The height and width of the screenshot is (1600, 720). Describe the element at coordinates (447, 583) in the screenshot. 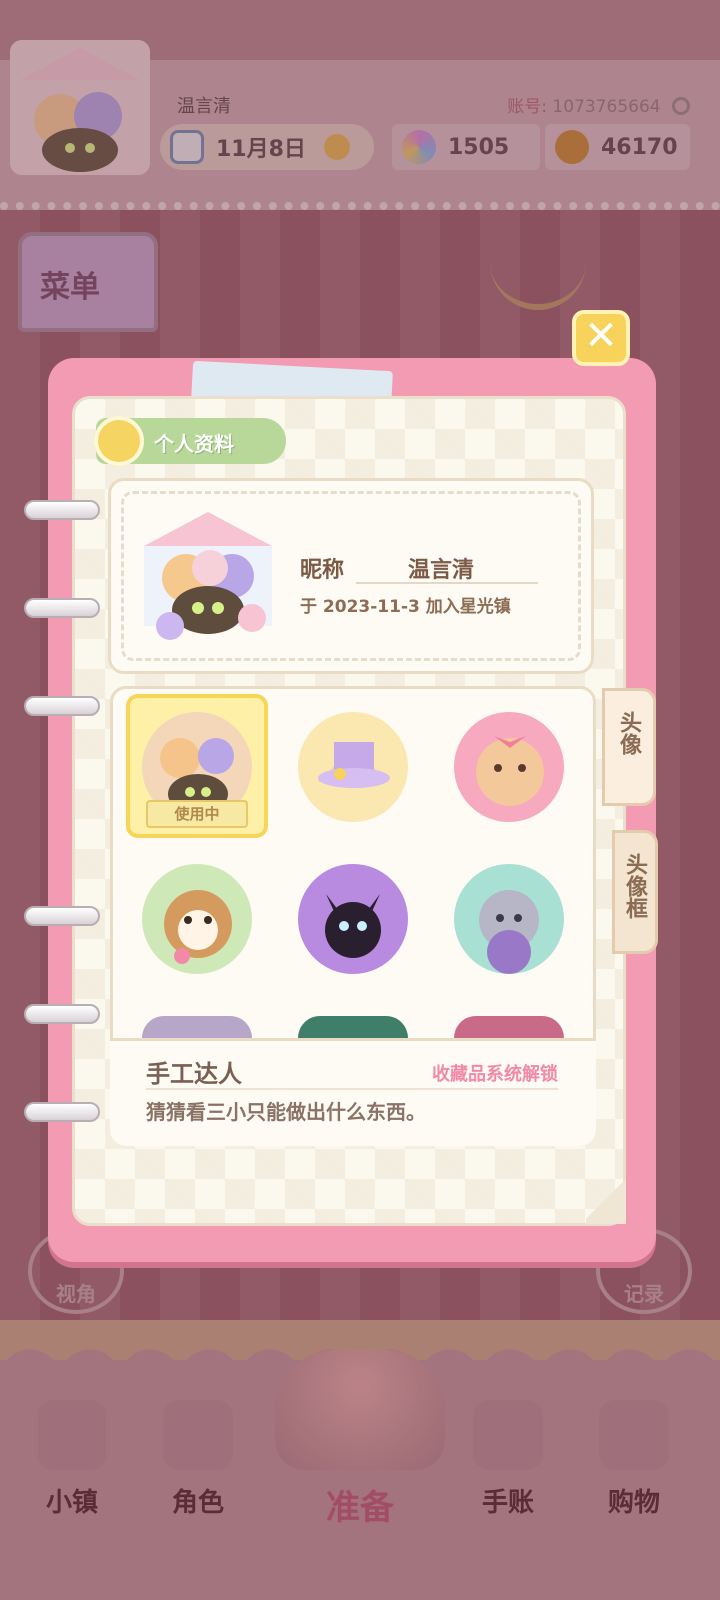

I see `nickname-underline` at that location.